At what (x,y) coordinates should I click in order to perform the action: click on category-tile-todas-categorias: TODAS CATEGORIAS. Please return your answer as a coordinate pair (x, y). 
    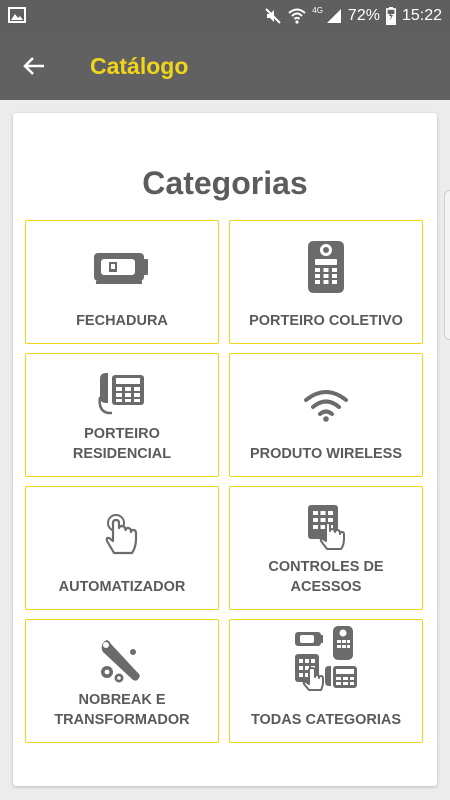
    Looking at the image, I should click on (326, 681).